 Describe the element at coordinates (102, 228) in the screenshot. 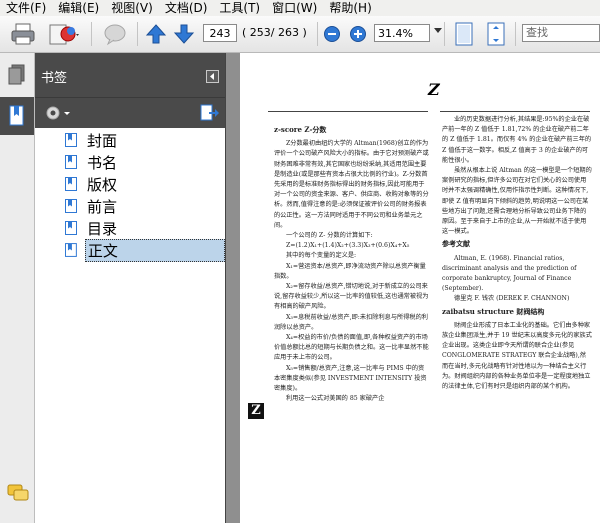

I see `bookmark-label: 目录` at that location.